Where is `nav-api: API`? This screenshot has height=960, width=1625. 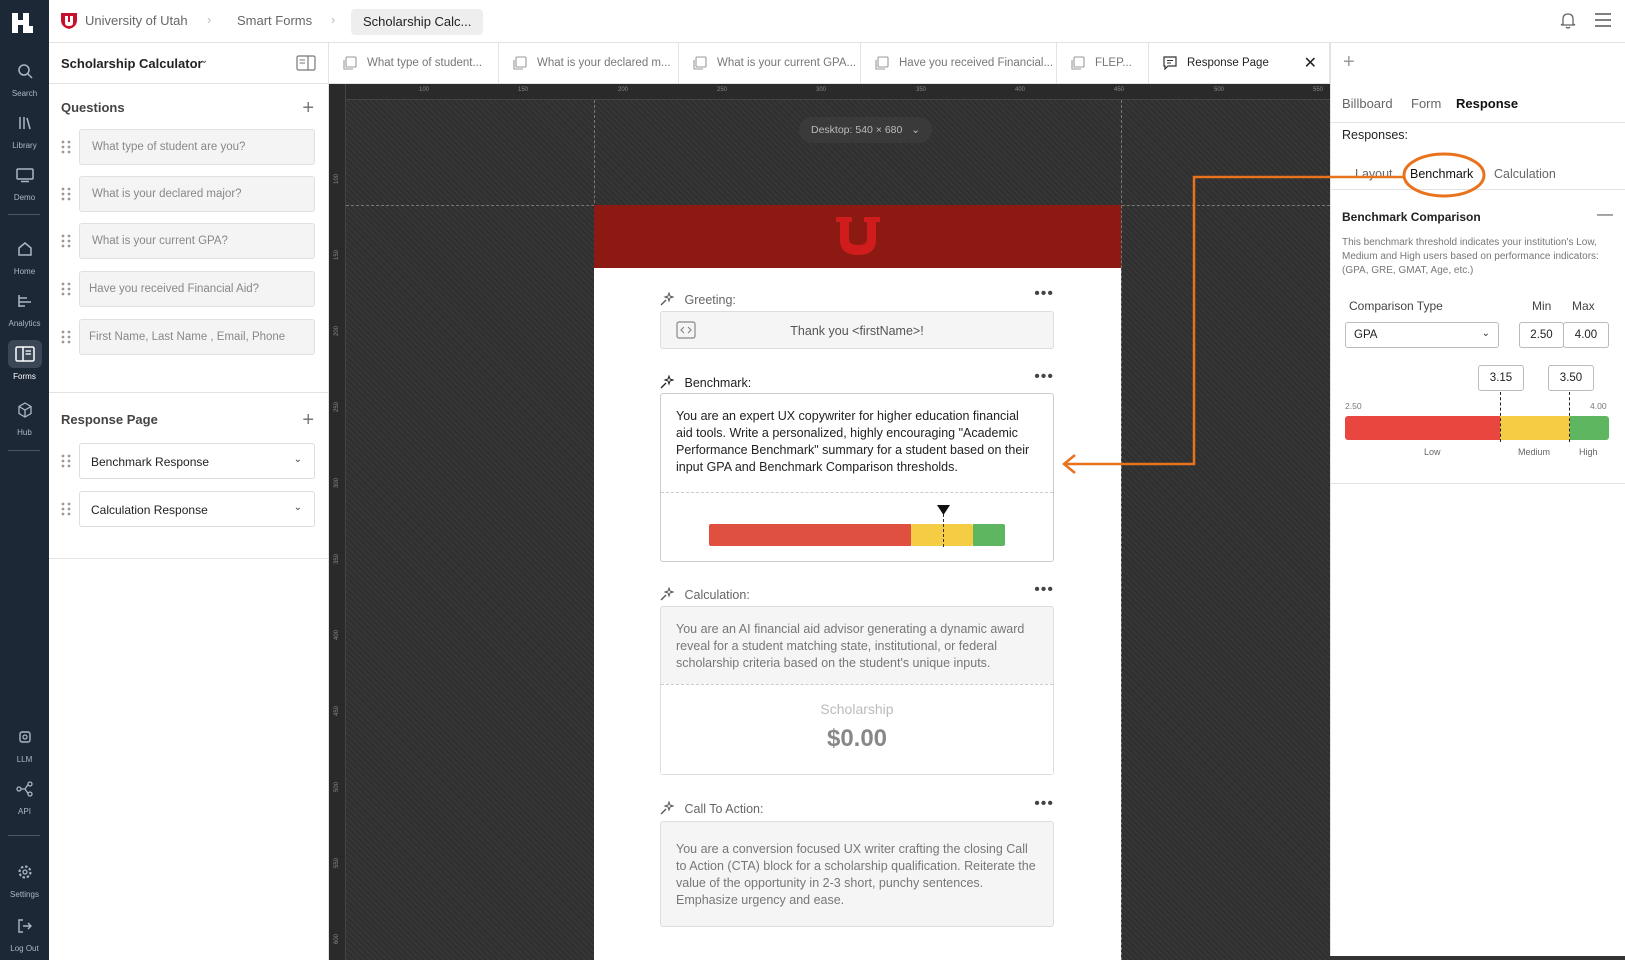
nav-api: API is located at coordinates (24, 795).